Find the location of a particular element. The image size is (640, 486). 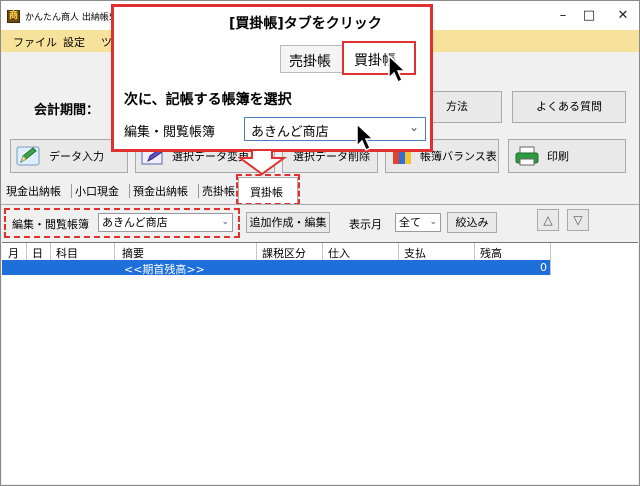

row-description: <<期首残高>> is located at coordinates (164, 269).